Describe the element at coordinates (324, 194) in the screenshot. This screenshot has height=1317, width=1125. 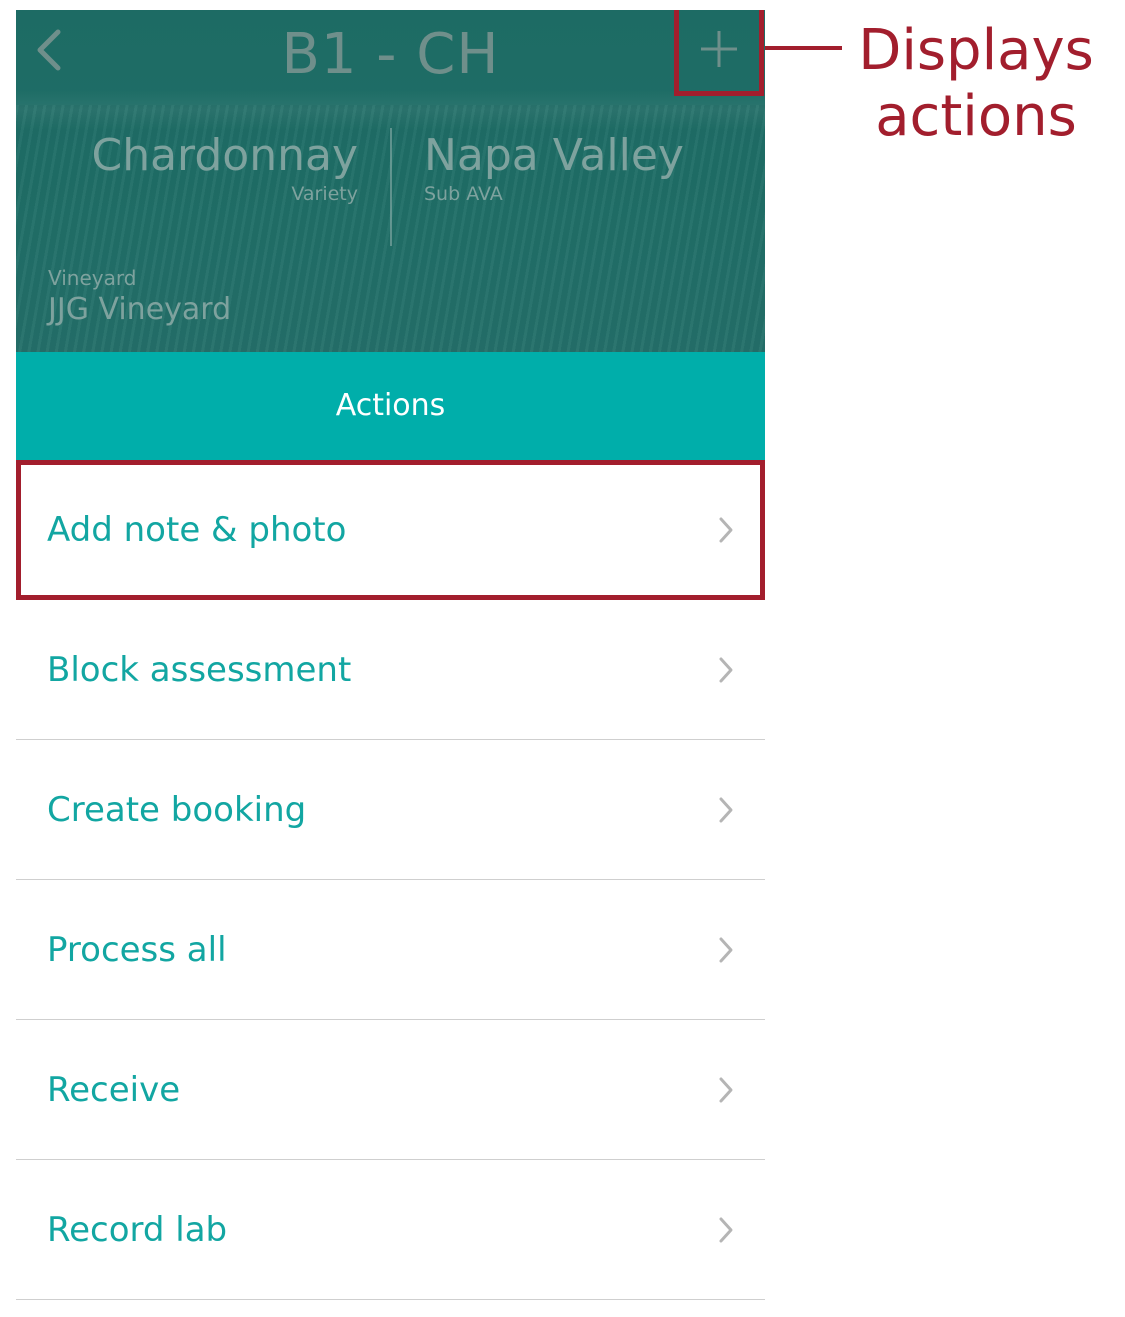
I see `variety-label: Variety` at that location.